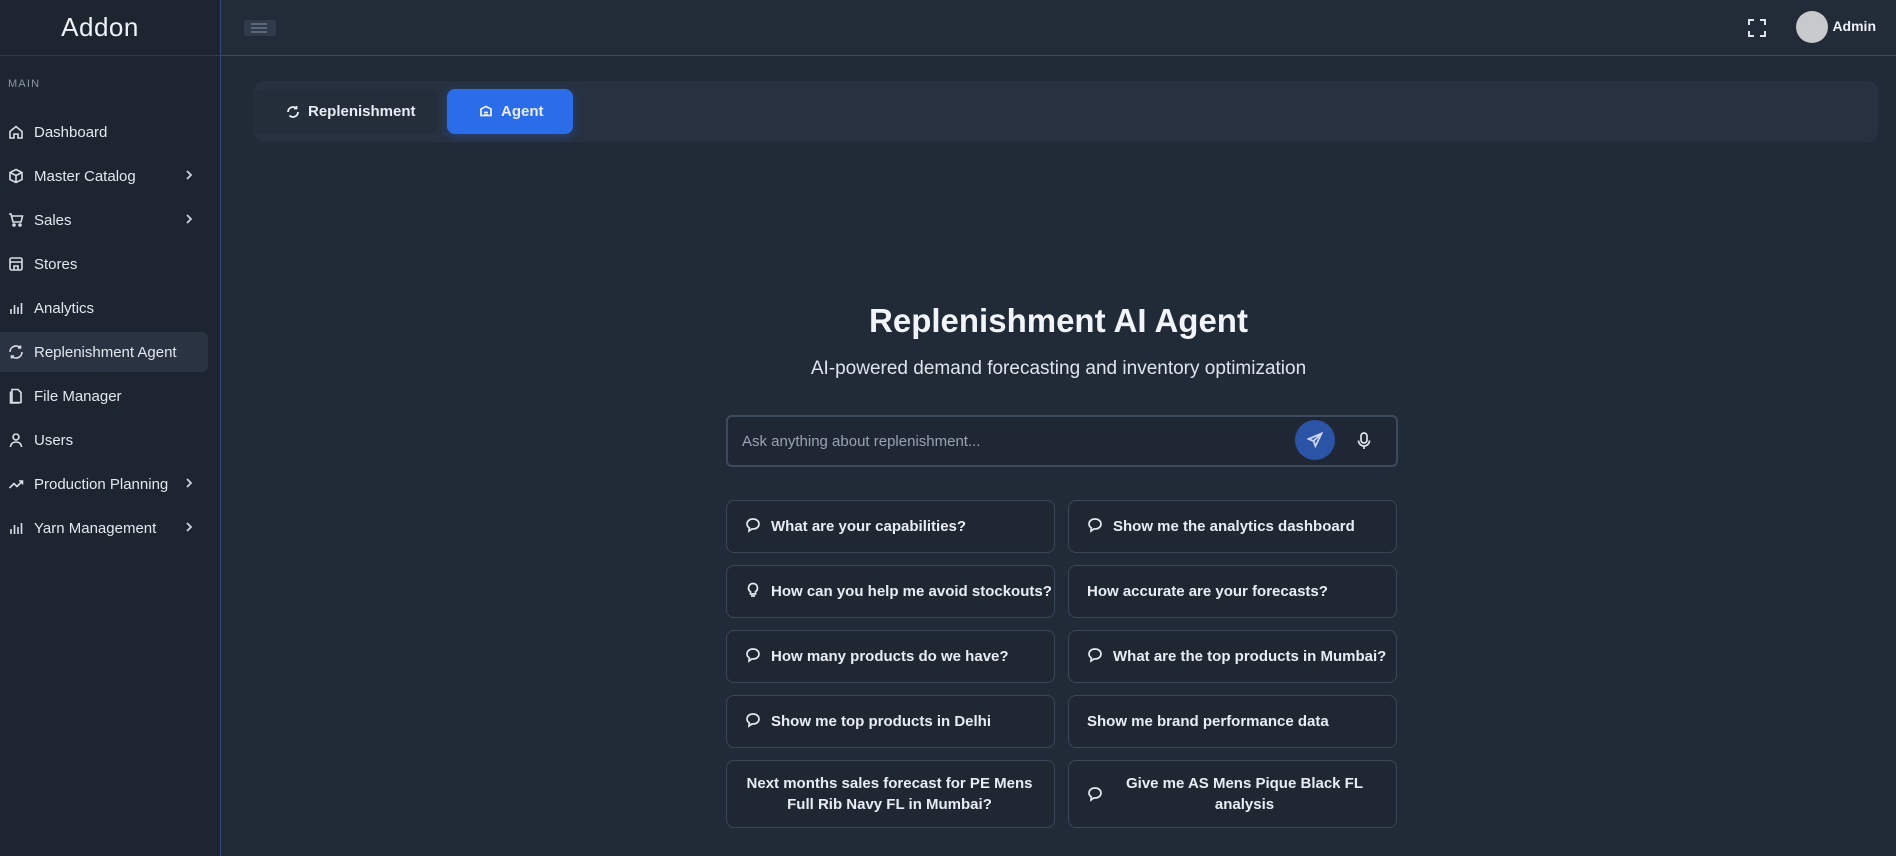 The image size is (1896, 856). I want to click on suggestion-label: Show me top products in Delhi, so click(881, 721).